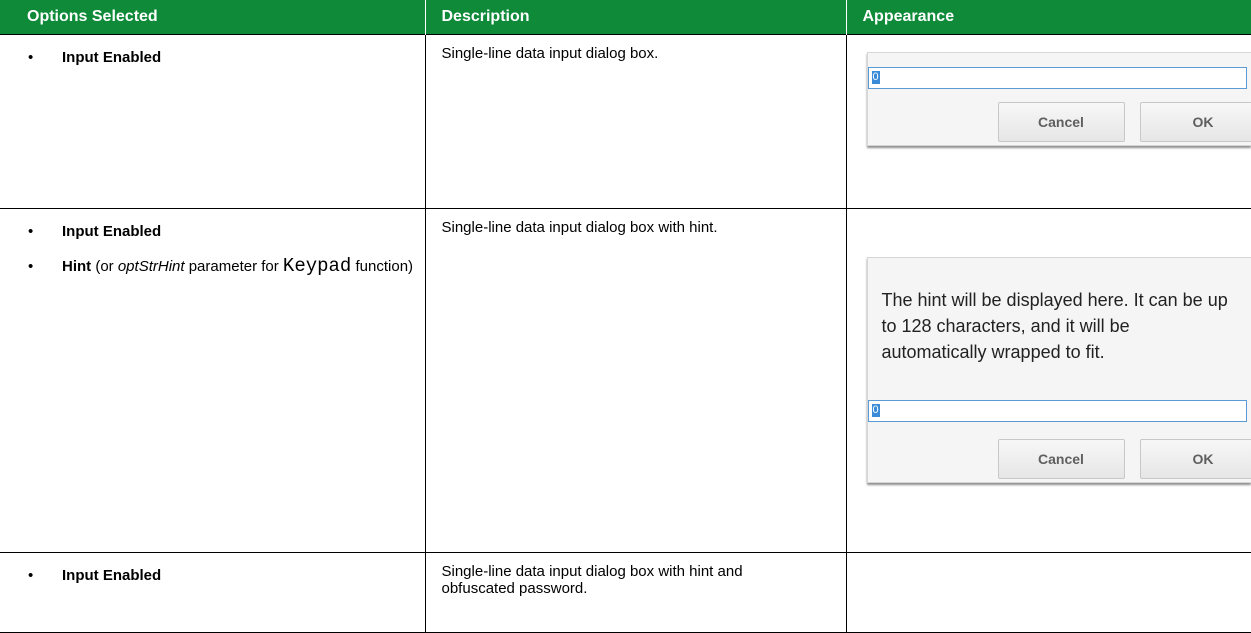  I want to click on option-name: Hint, so click(76, 266).